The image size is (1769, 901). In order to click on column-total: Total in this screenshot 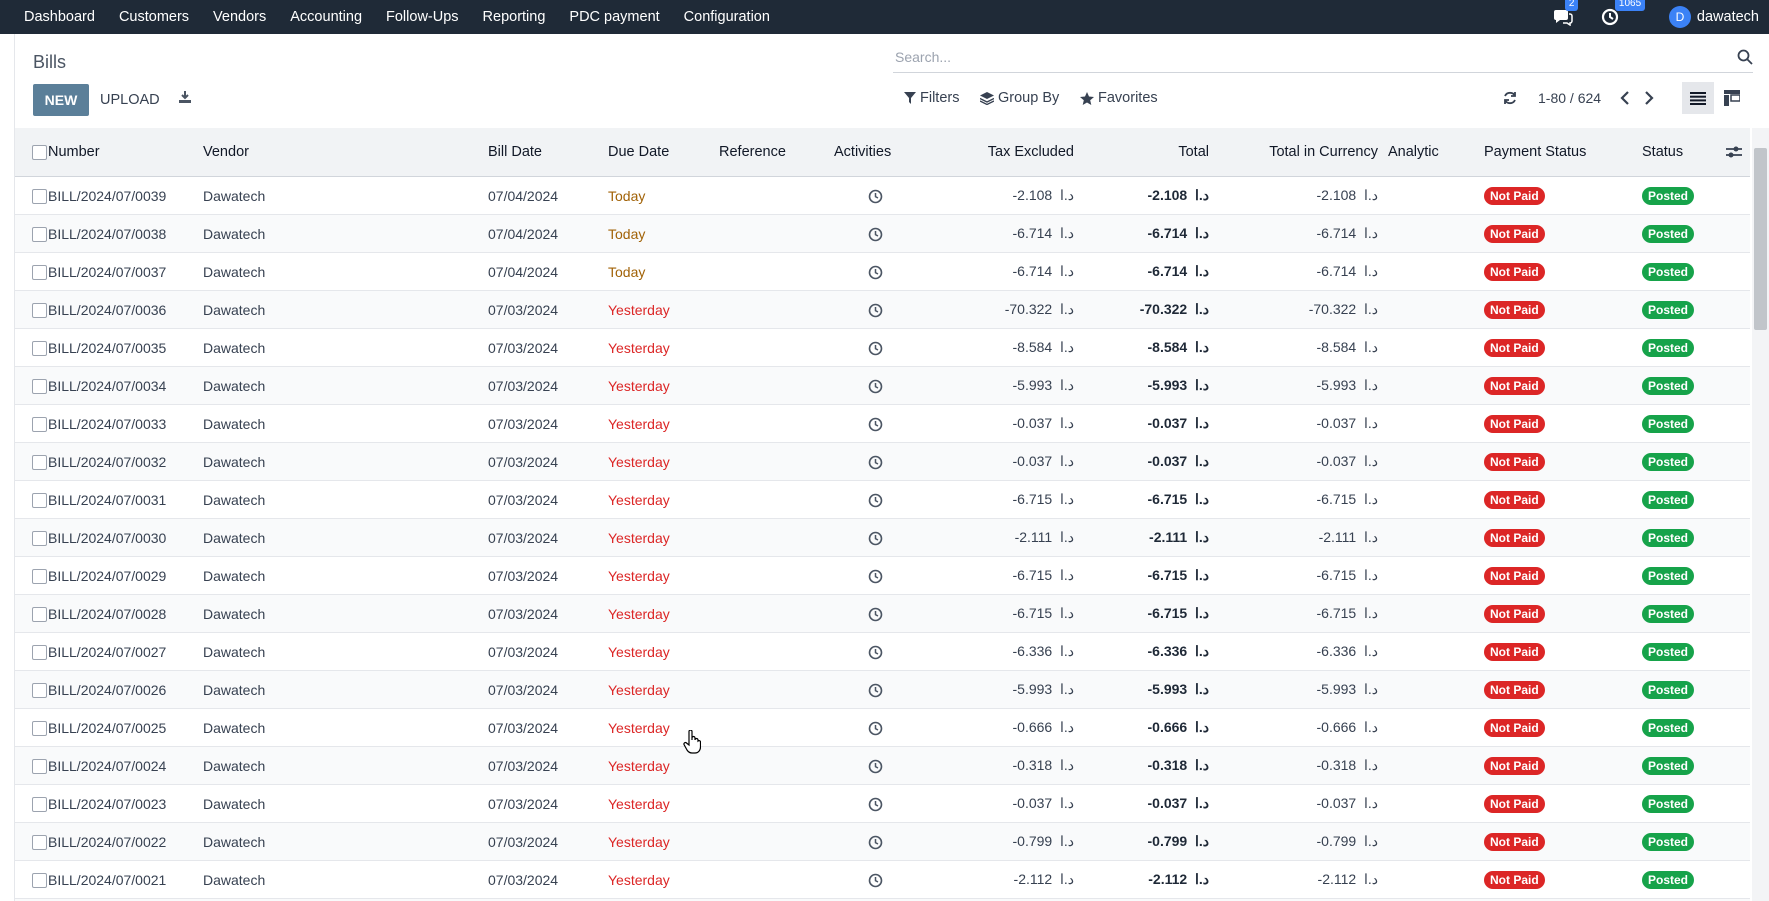, I will do `click(1147, 152)`.